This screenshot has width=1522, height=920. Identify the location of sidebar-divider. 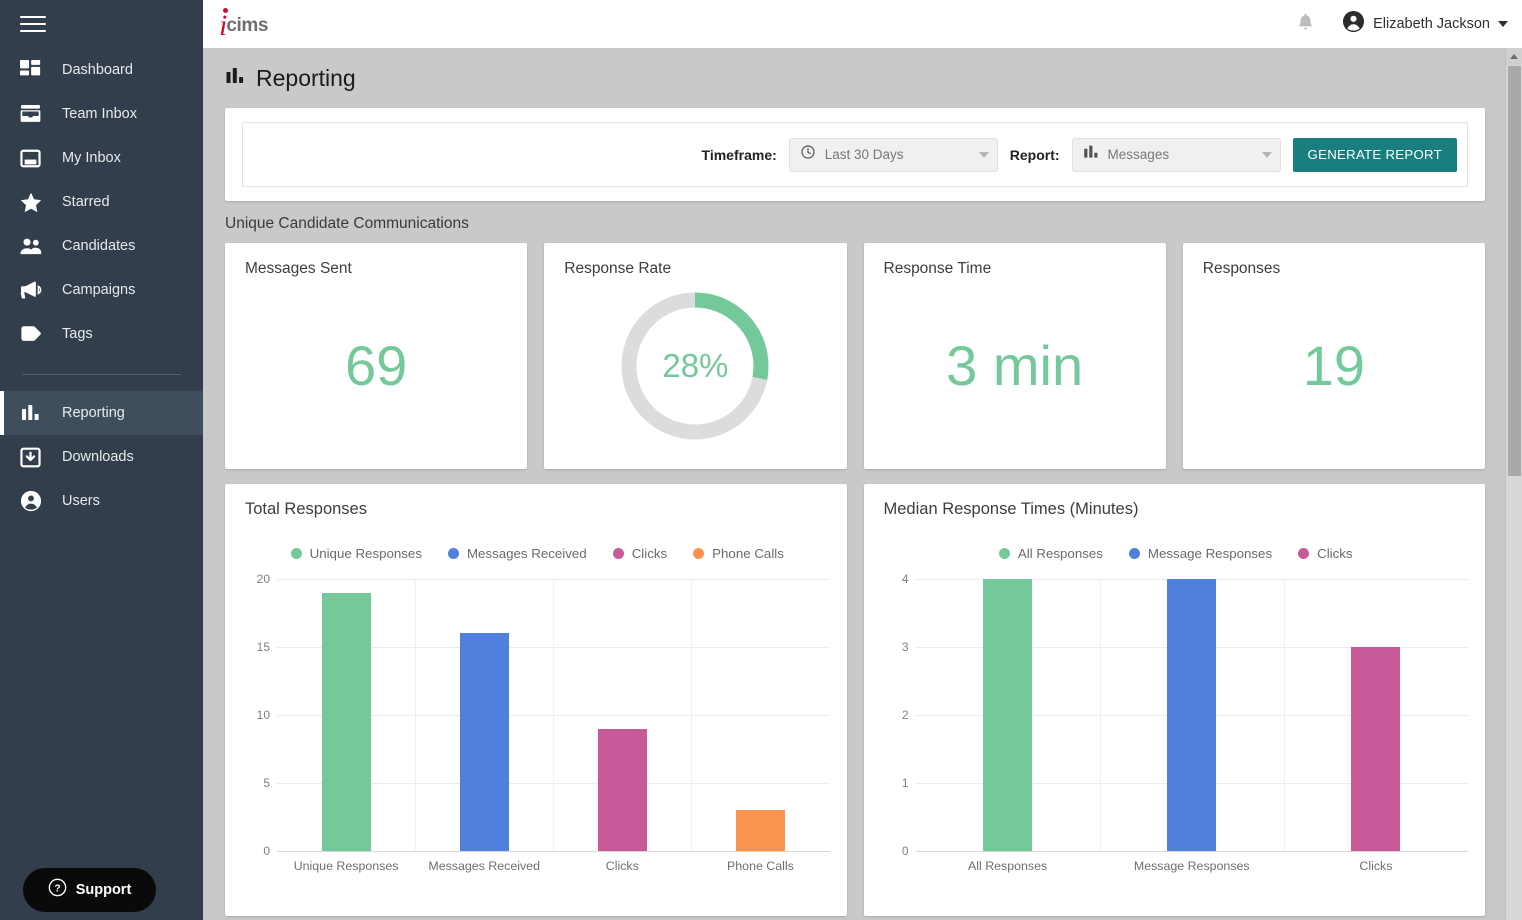
(101, 374).